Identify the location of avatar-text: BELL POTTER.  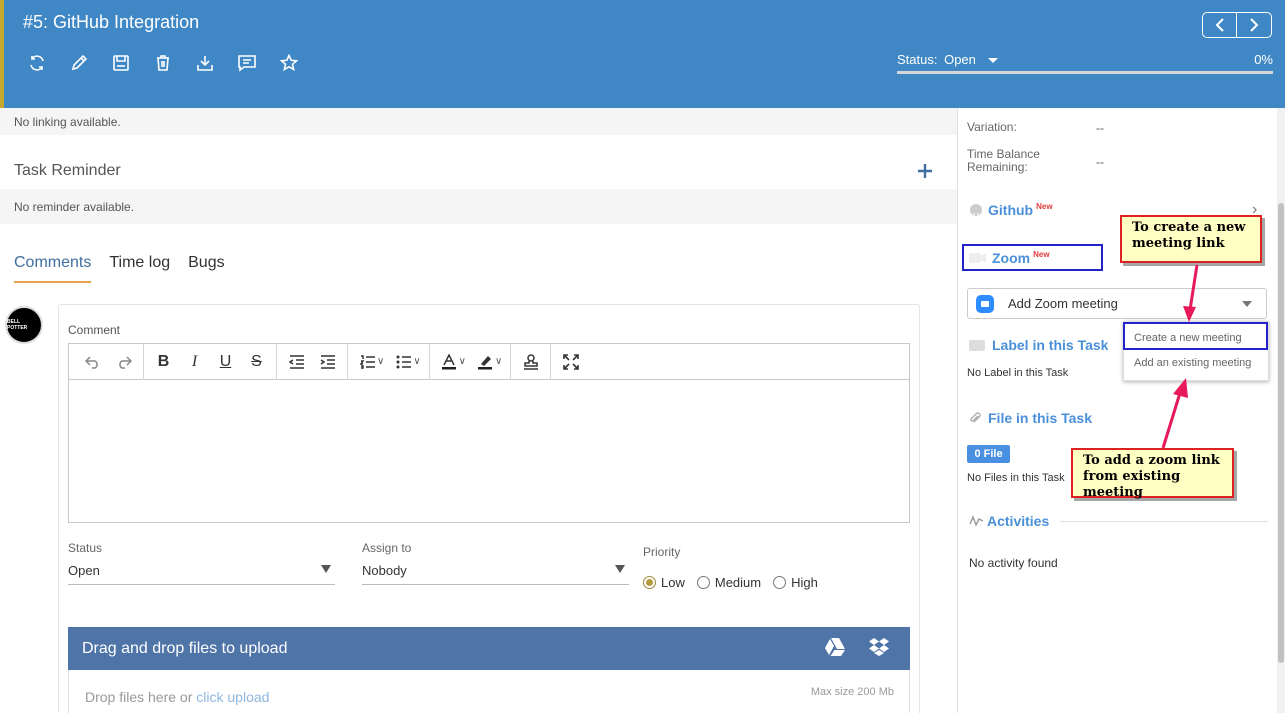
(17, 325).